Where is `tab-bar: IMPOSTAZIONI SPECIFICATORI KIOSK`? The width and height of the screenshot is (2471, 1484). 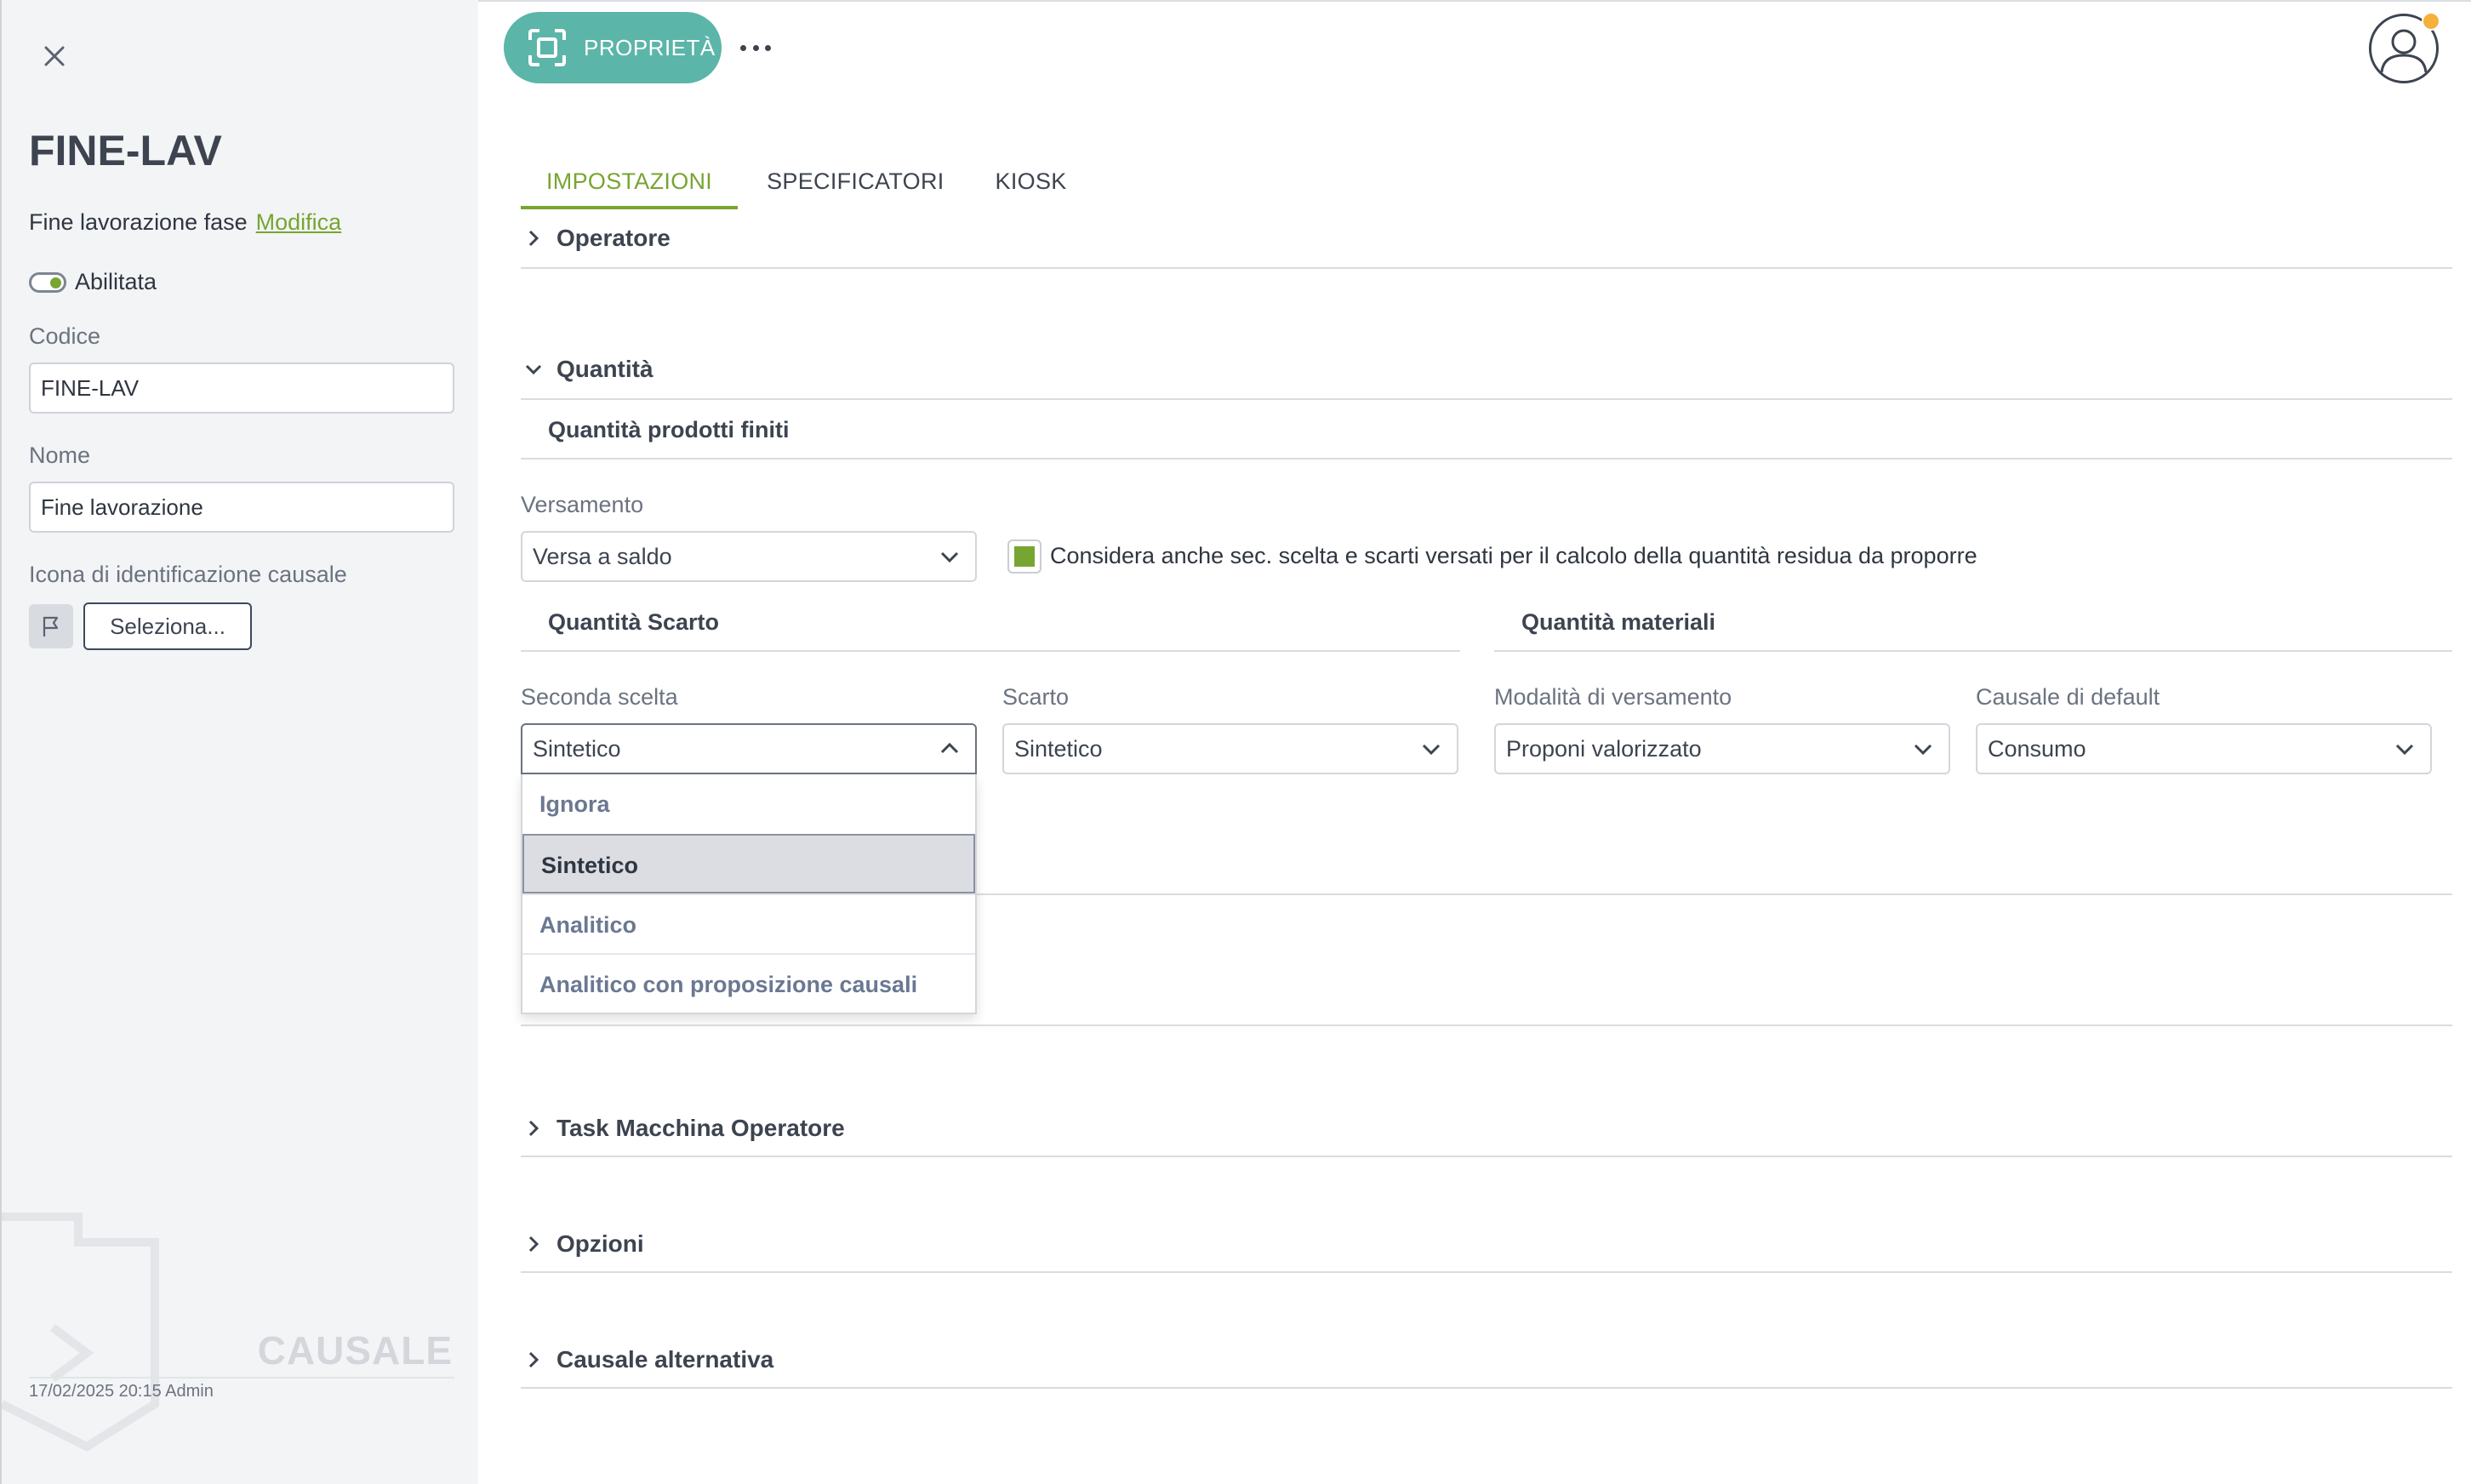
tab-bar: IMPOSTAZIONI SPECIFICATORI KIOSK is located at coordinates (807, 181).